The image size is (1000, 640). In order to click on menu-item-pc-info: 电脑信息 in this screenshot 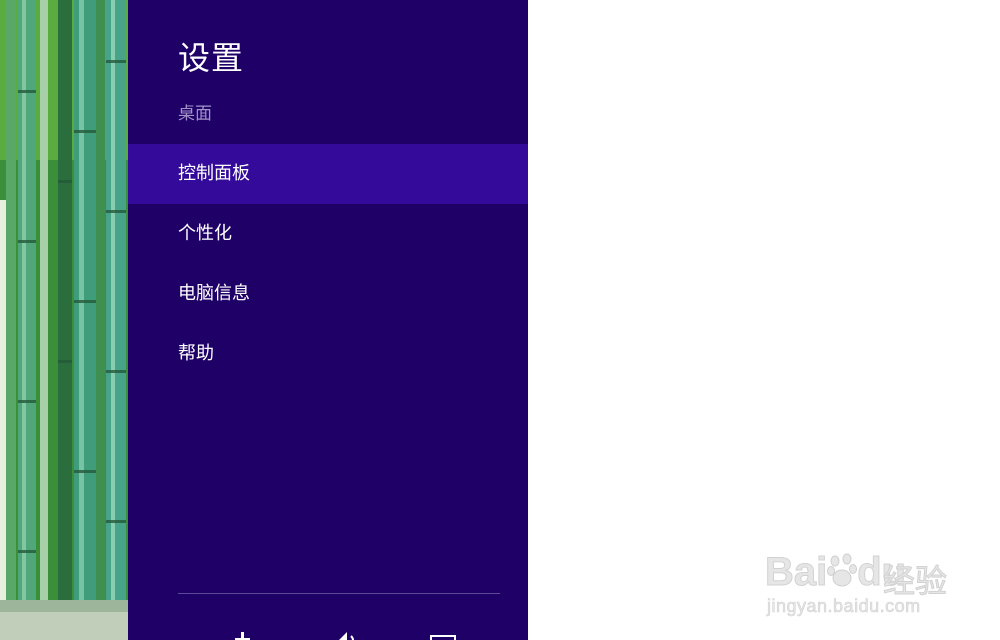, I will do `click(328, 294)`.